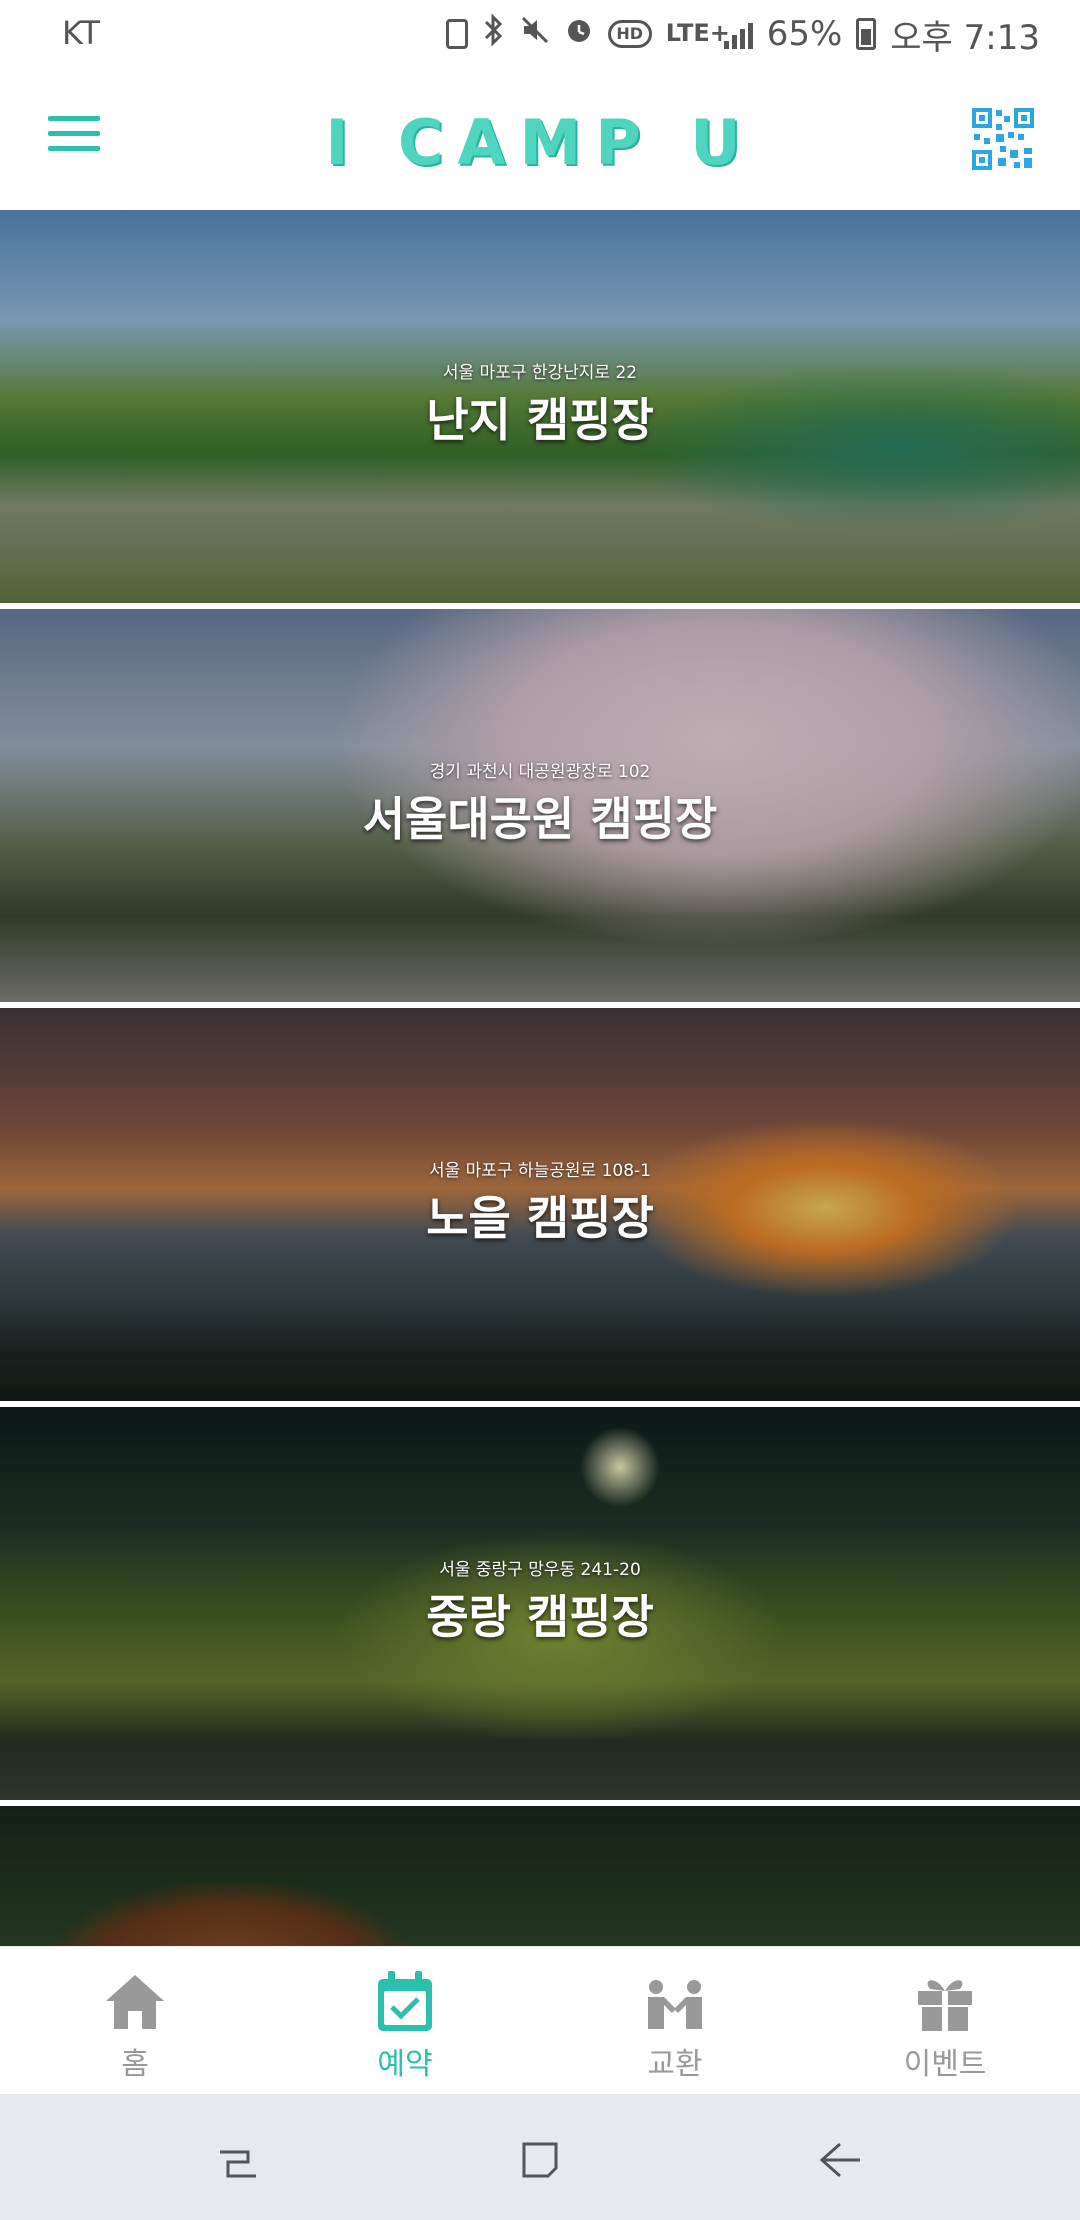 This screenshot has height=2220, width=1080. I want to click on back-arrow-icon, so click(840, 2160).